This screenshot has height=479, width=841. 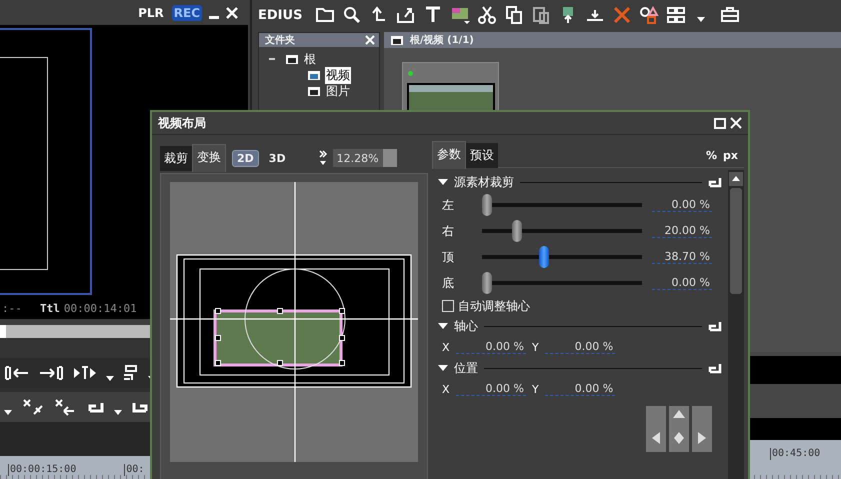 What do you see at coordinates (448, 306) in the screenshot?
I see `checkbox` at bounding box center [448, 306].